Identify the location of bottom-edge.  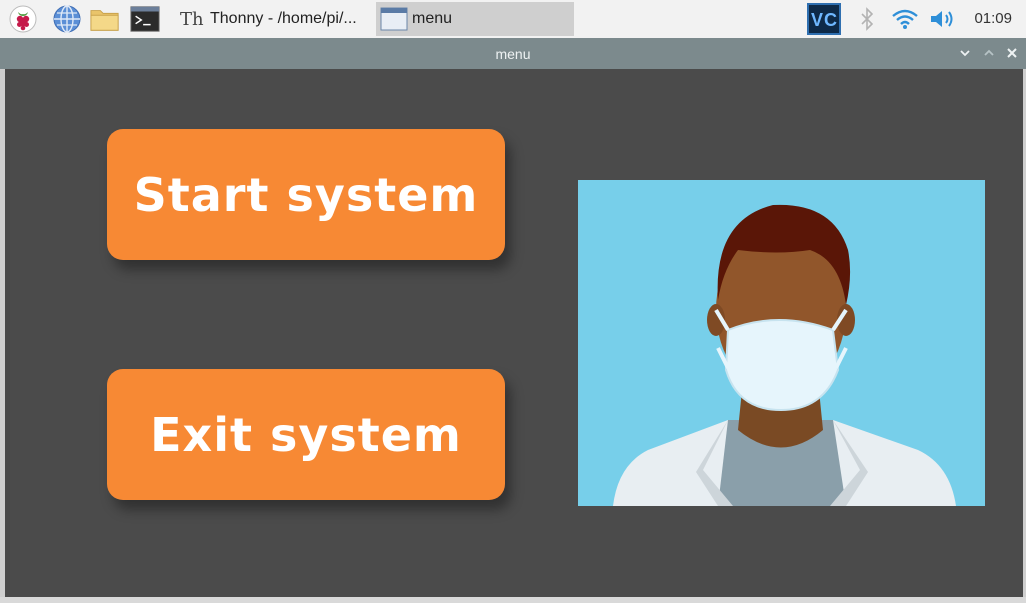
(513, 600).